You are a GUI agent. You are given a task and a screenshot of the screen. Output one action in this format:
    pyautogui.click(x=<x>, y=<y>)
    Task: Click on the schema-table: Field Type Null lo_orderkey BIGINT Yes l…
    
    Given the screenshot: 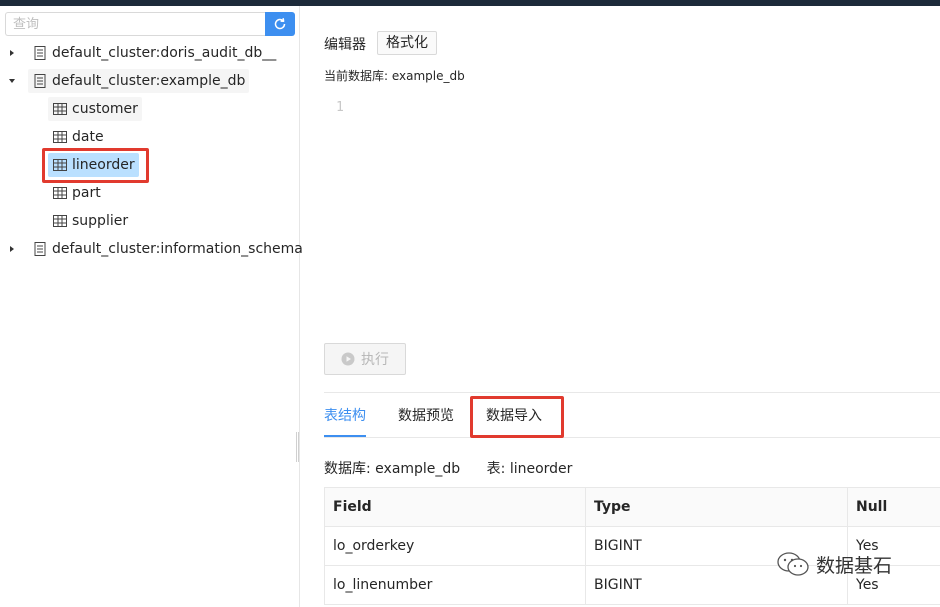 What is the action you would take?
    pyautogui.click(x=632, y=546)
    